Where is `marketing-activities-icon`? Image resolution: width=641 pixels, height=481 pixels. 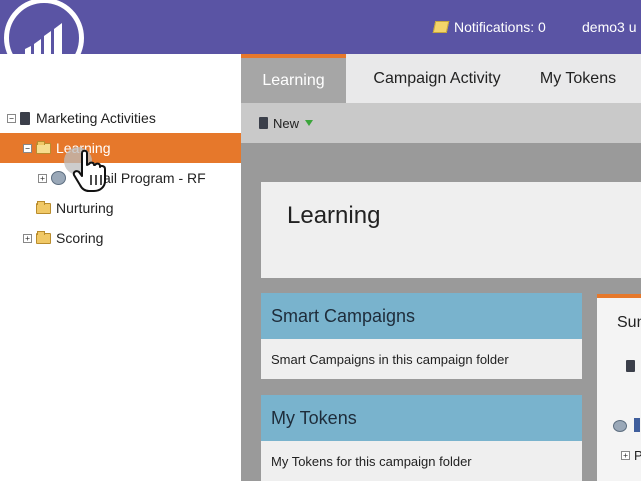 marketing-activities-icon is located at coordinates (25, 118).